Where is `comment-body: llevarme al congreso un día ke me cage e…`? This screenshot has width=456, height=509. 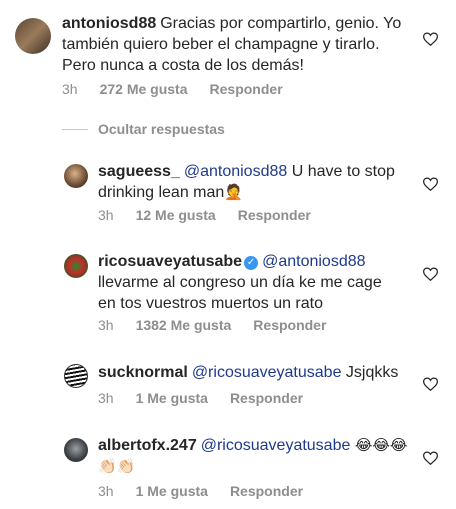 comment-body: llevarme al congreso un día ke me cage e… is located at coordinates (240, 293).